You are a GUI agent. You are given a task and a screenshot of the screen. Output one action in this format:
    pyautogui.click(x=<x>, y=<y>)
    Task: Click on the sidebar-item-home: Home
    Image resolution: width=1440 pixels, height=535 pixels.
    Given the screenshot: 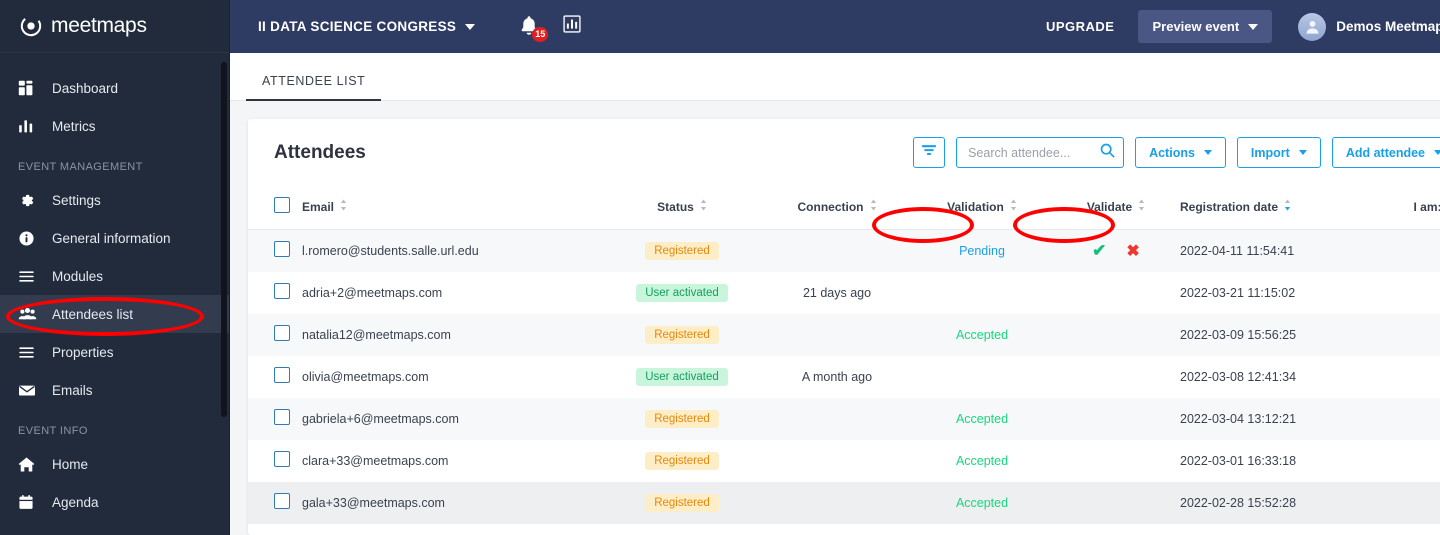 What is the action you would take?
    pyautogui.click(x=115, y=464)
    